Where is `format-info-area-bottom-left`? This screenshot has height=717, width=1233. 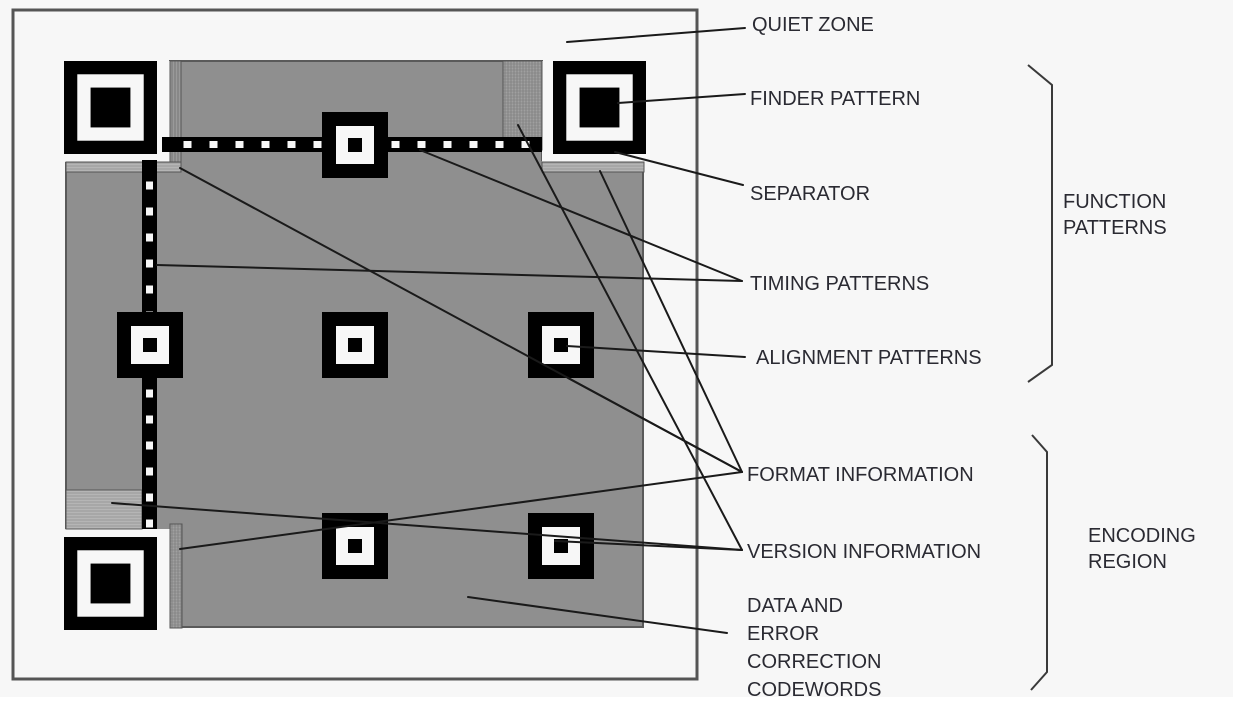 format-info-area-bottom-left is located at coordinates (176, 576).